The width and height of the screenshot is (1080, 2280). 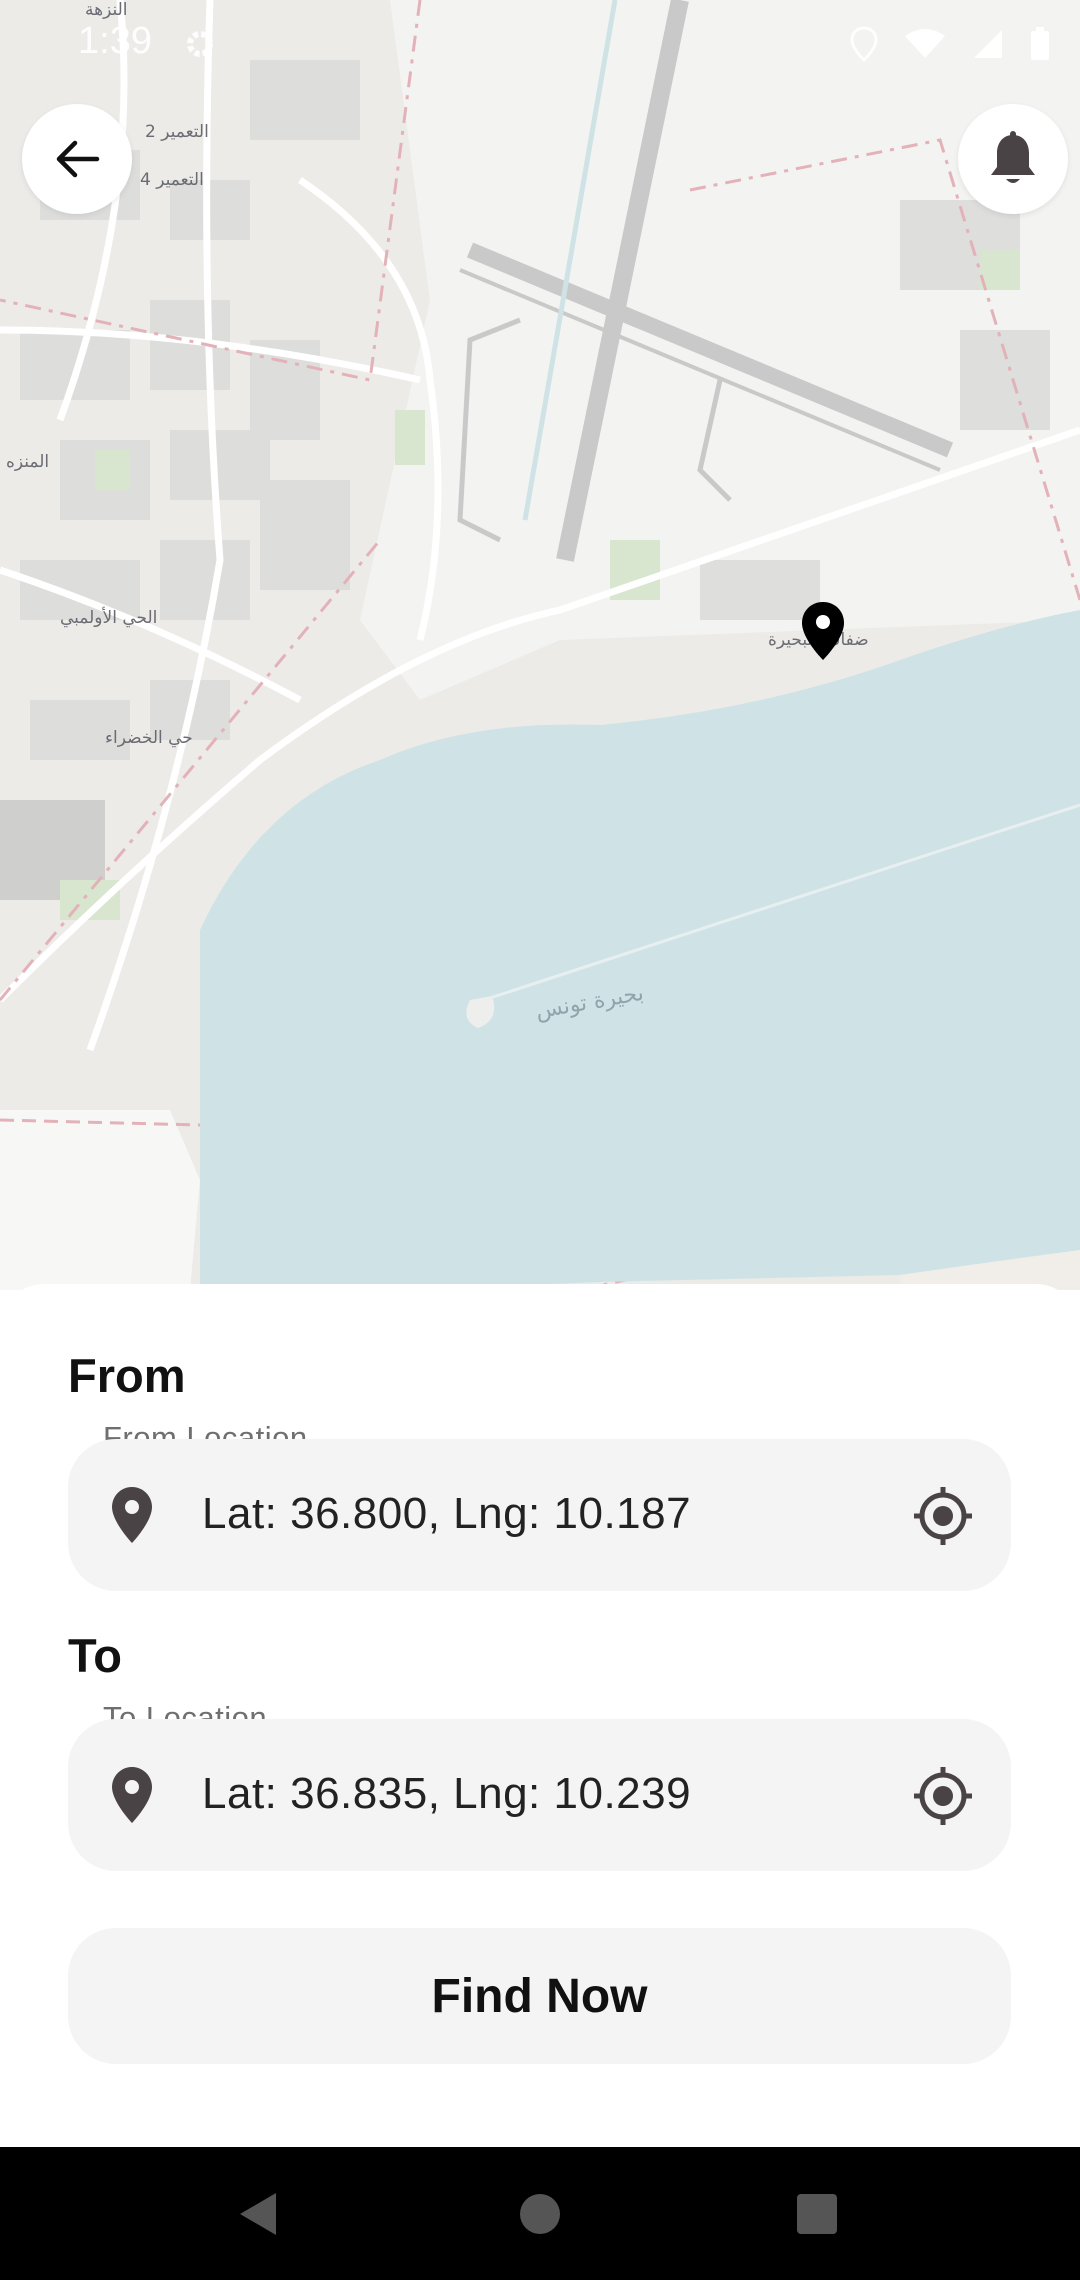 What do you see at coordinates (149, 738) in the screenshot?
I see `map-label: حي الخضراء` at bounding box center [149, 738].